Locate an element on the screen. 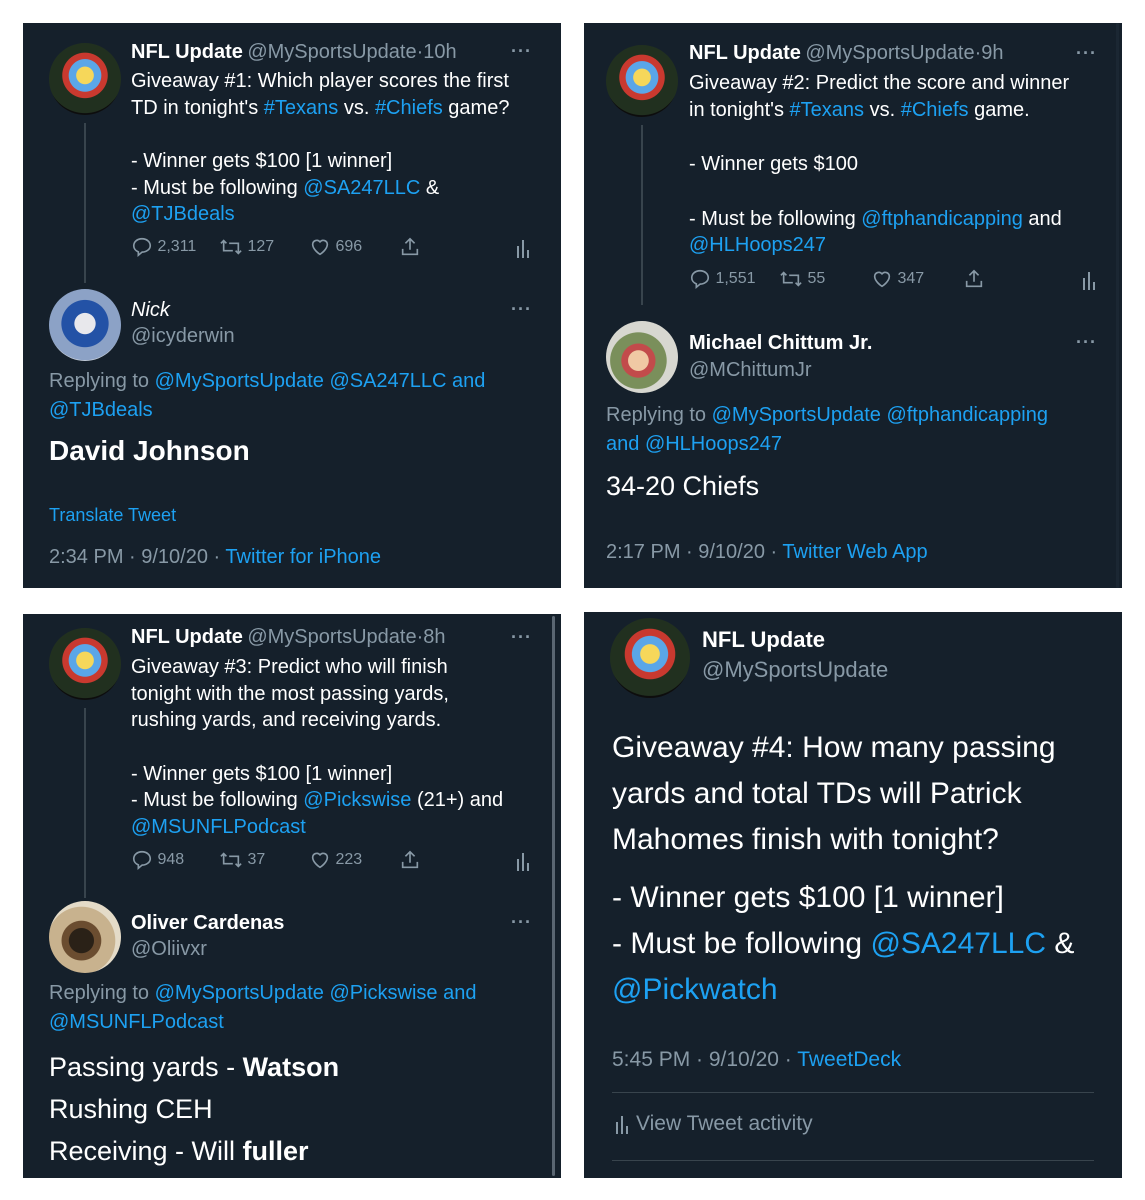  tweet-actions: 2,311 127 696 is located at coordinates (336, 249).